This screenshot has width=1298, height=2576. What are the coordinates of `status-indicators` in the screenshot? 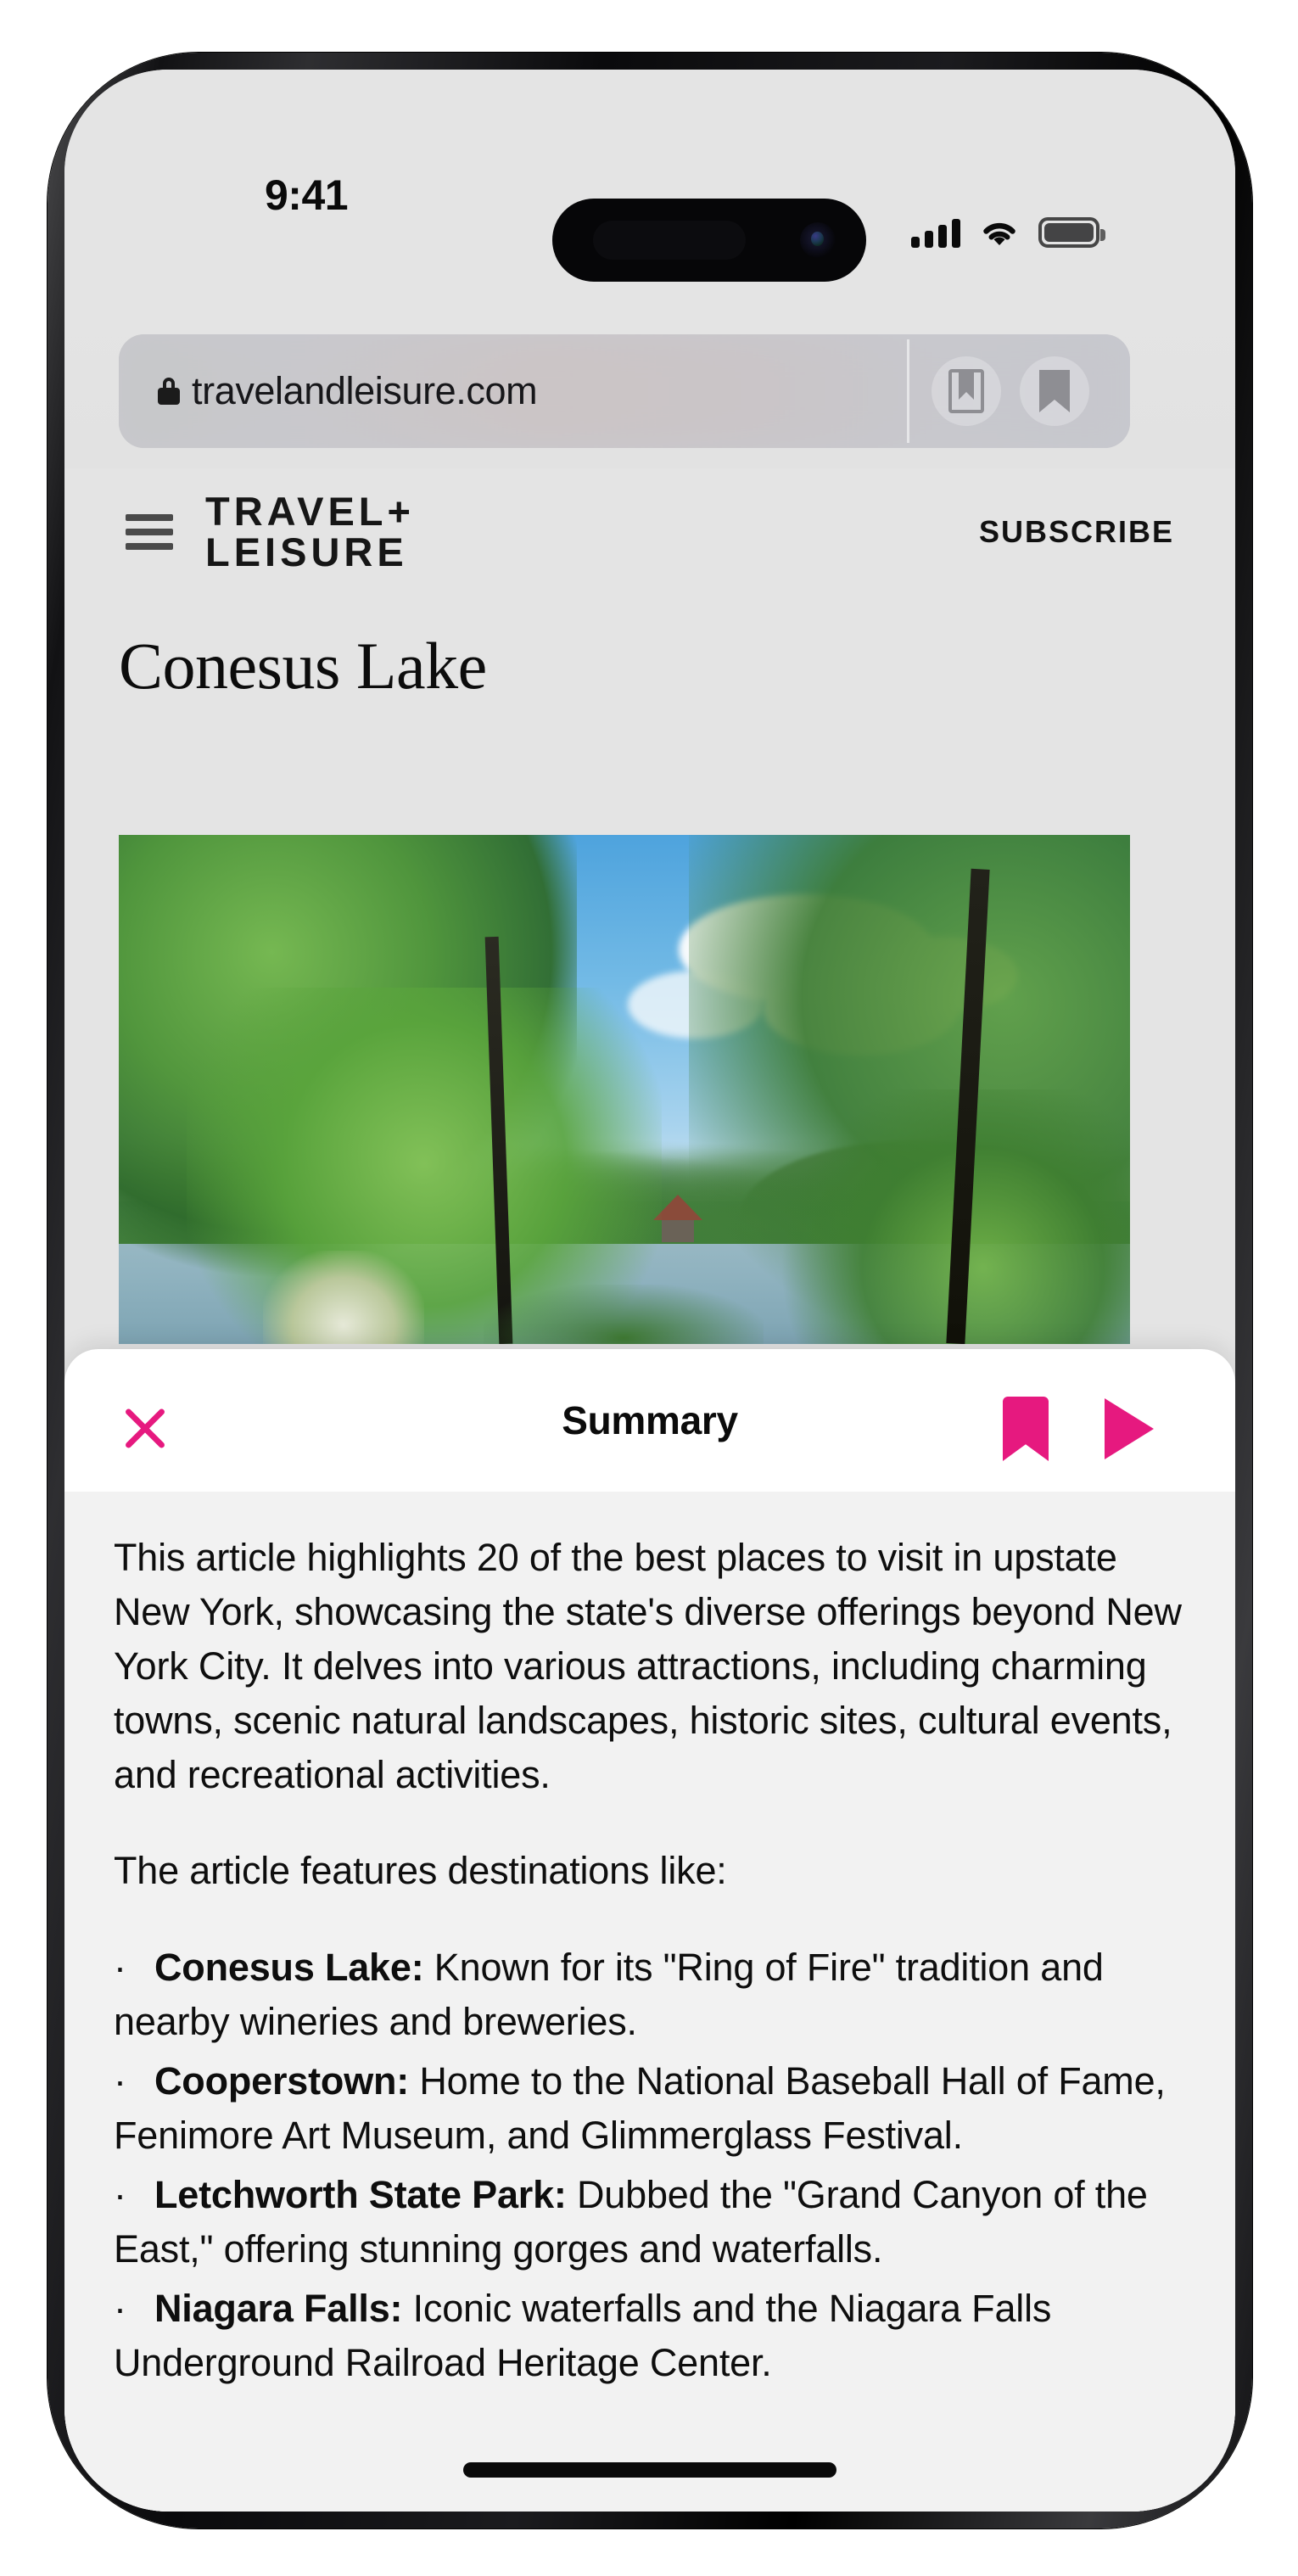 It's located at (1008, 233).